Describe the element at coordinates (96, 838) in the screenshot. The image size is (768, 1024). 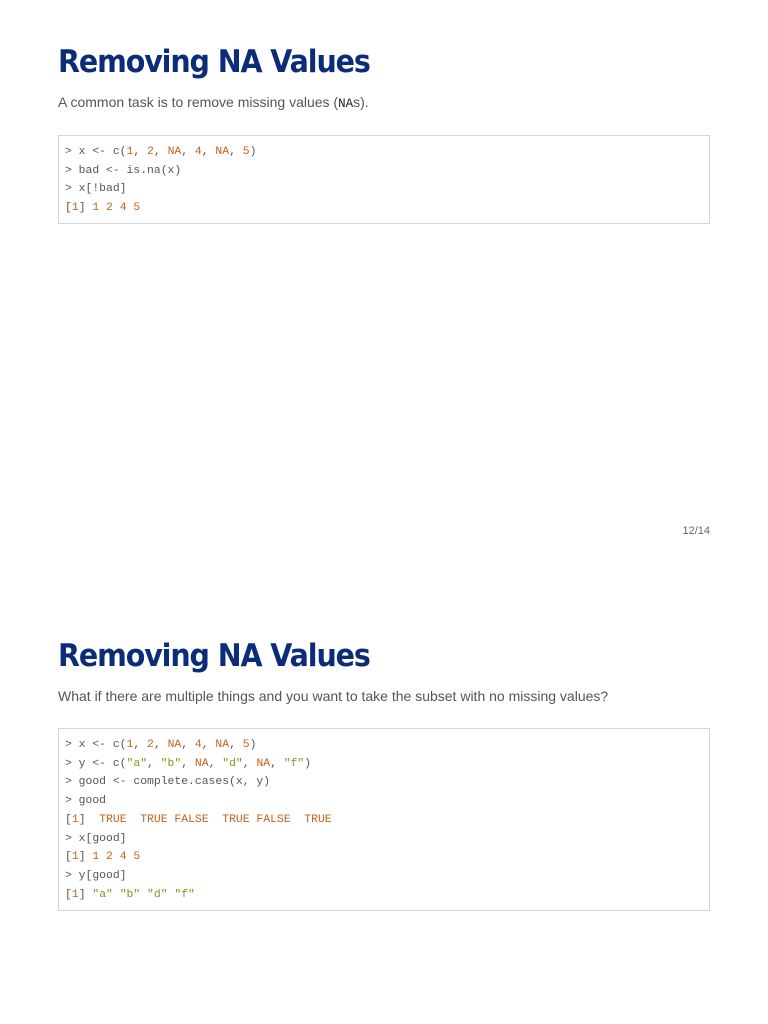
I see `code-token: > x[good]` at that location.